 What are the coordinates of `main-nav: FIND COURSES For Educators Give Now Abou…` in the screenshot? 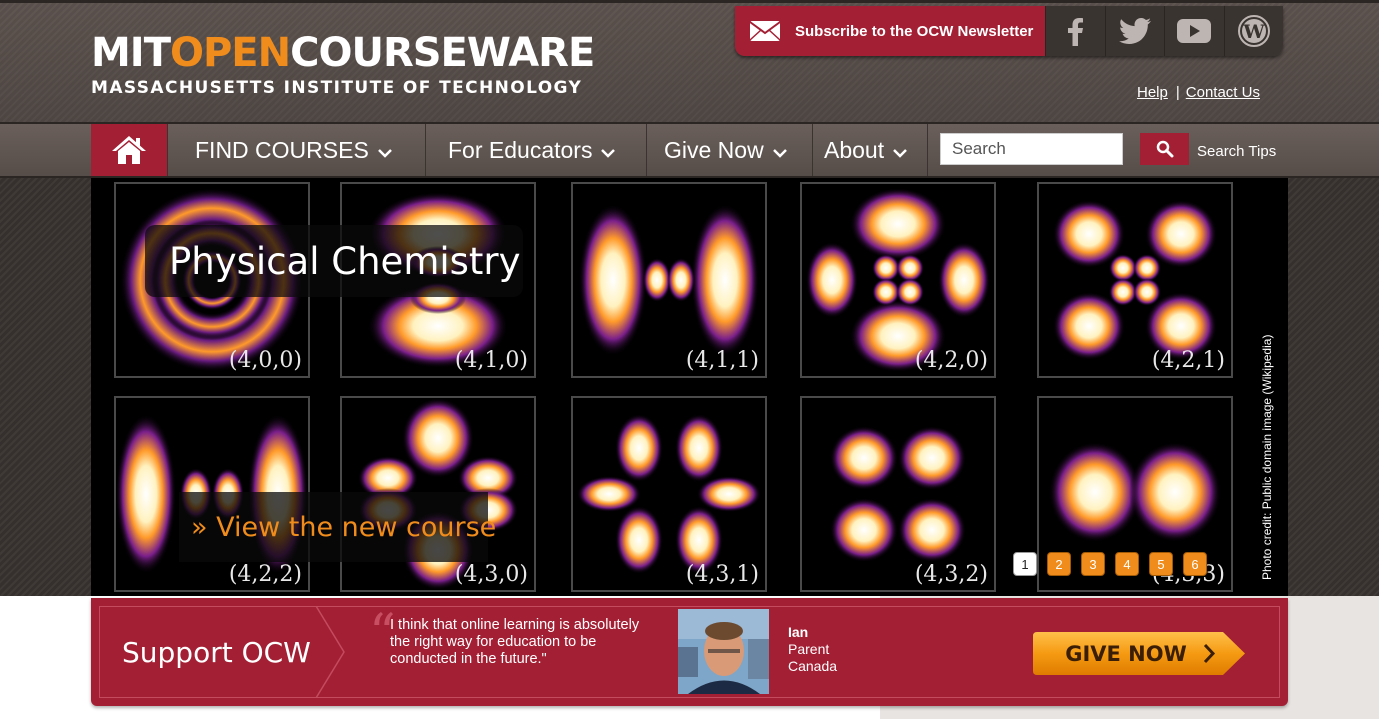 It's located at (689, 150).